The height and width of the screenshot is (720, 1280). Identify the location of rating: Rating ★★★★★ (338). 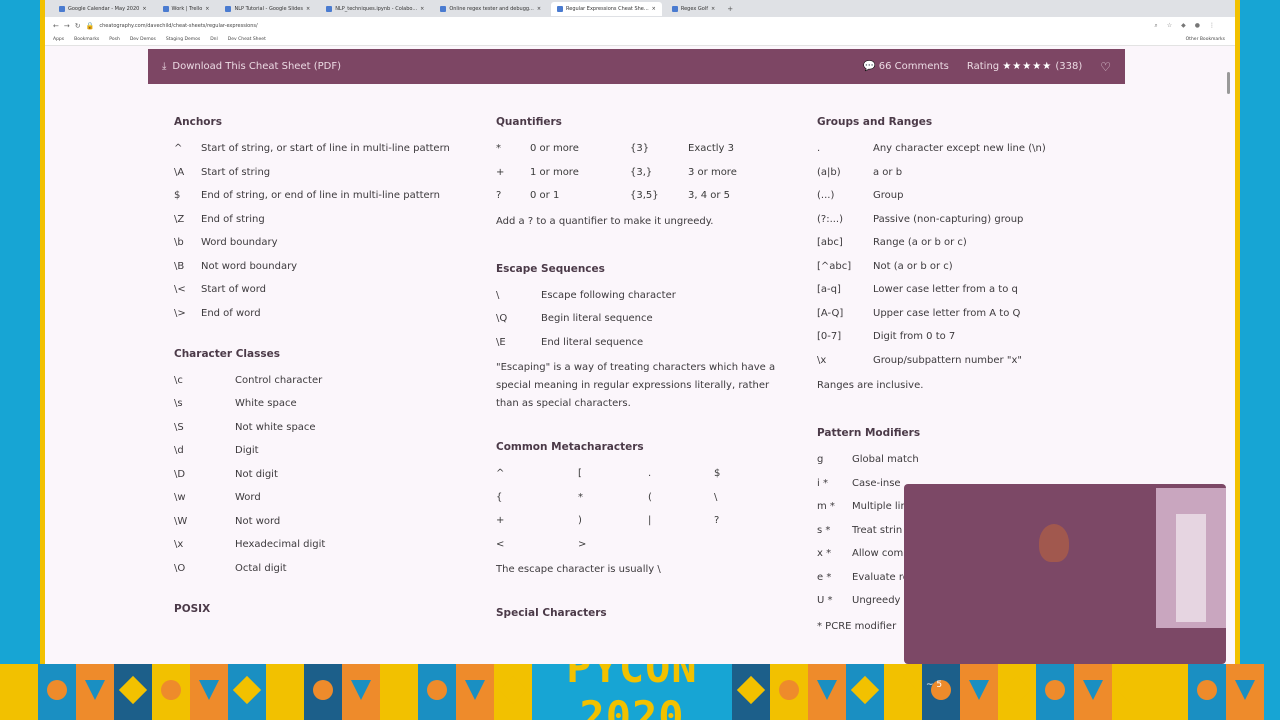
(1024, 66).